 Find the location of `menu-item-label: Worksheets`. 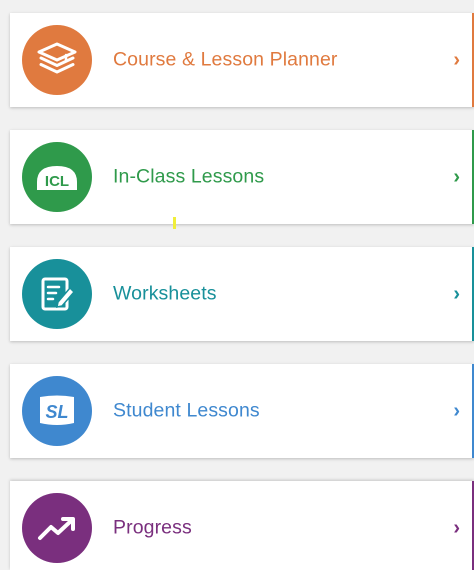

menu-item-label: Worksheets is located at coordinates (165, 293).